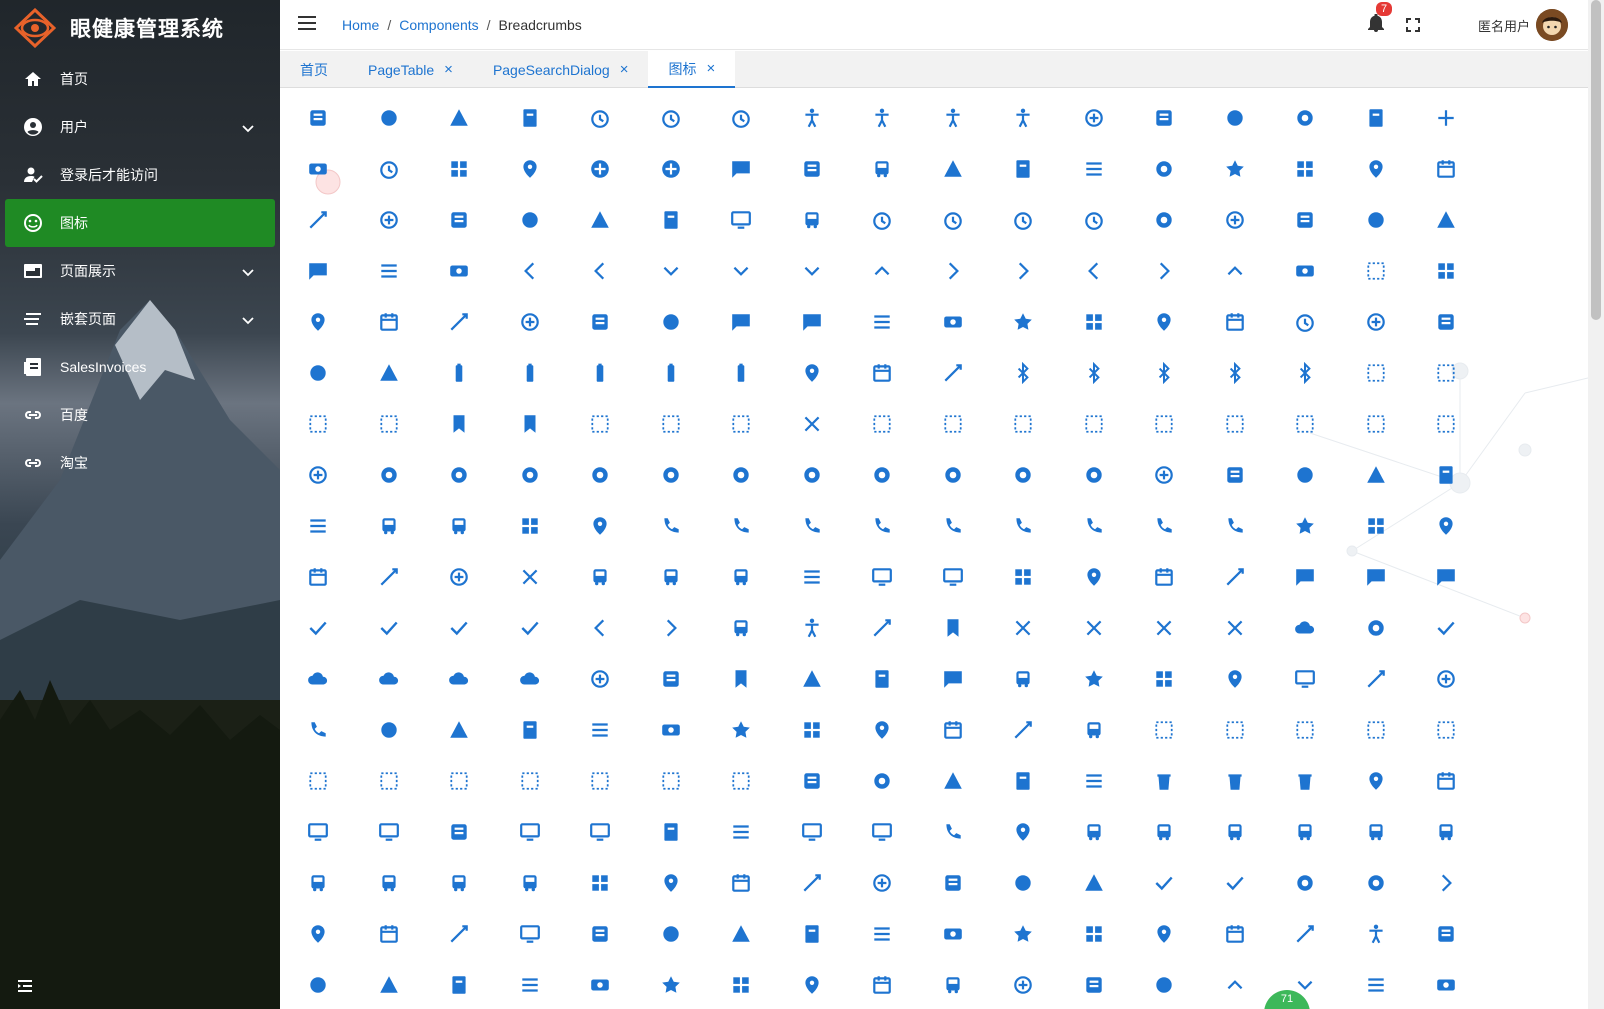 The height and width of the screenshot is (1009, 1604). I want to click on directions-run-icon, so click(318, 883).